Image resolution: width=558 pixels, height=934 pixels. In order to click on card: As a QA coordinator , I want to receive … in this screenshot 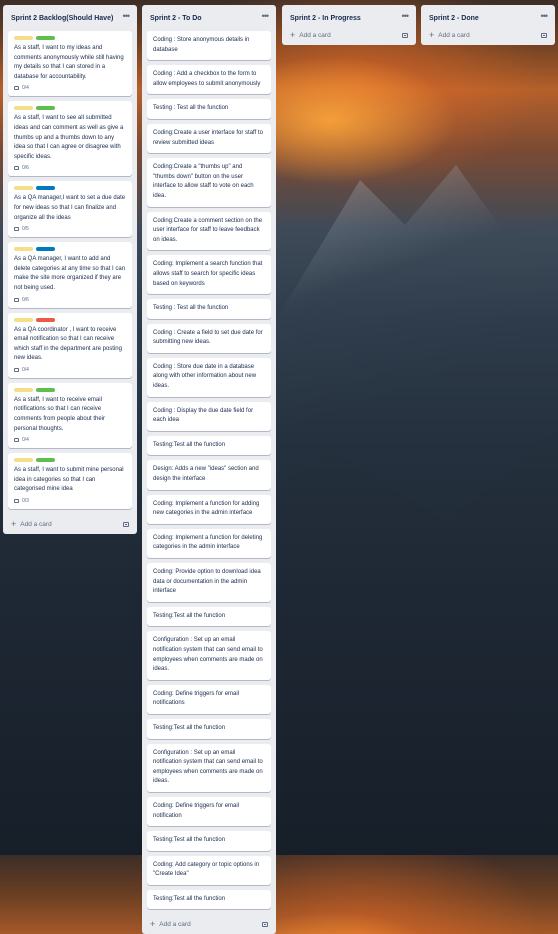, I will do `click(70, 345)`.